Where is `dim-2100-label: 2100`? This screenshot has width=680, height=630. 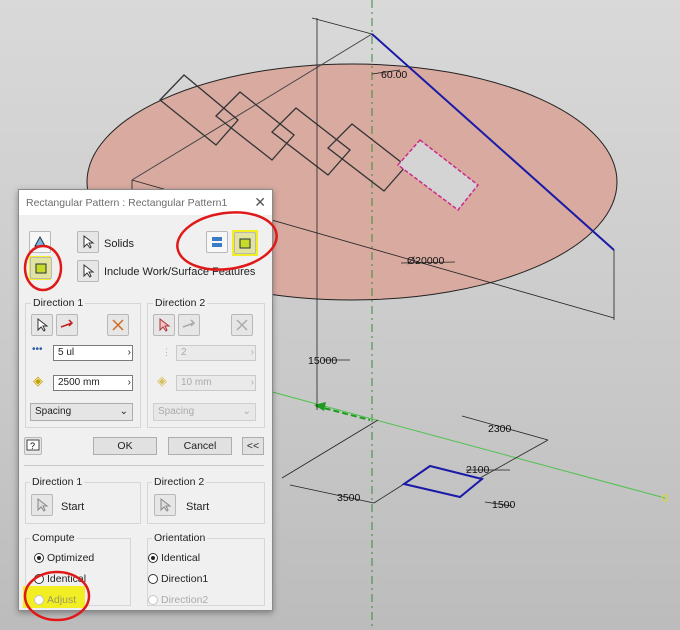
dim-2100-label: 2100 is located at coordinates (478, 470).